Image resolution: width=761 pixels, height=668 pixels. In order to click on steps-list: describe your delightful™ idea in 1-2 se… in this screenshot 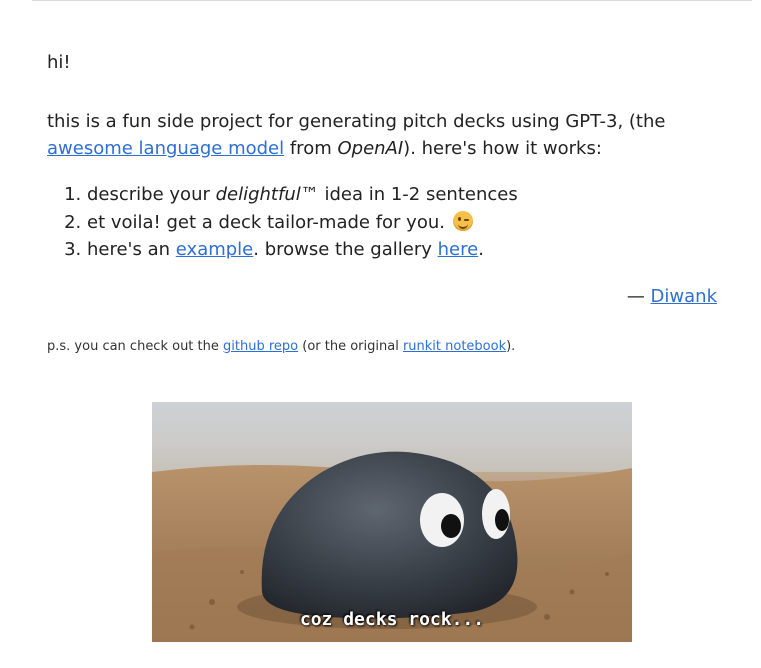, I will do `click(282, 222)`.